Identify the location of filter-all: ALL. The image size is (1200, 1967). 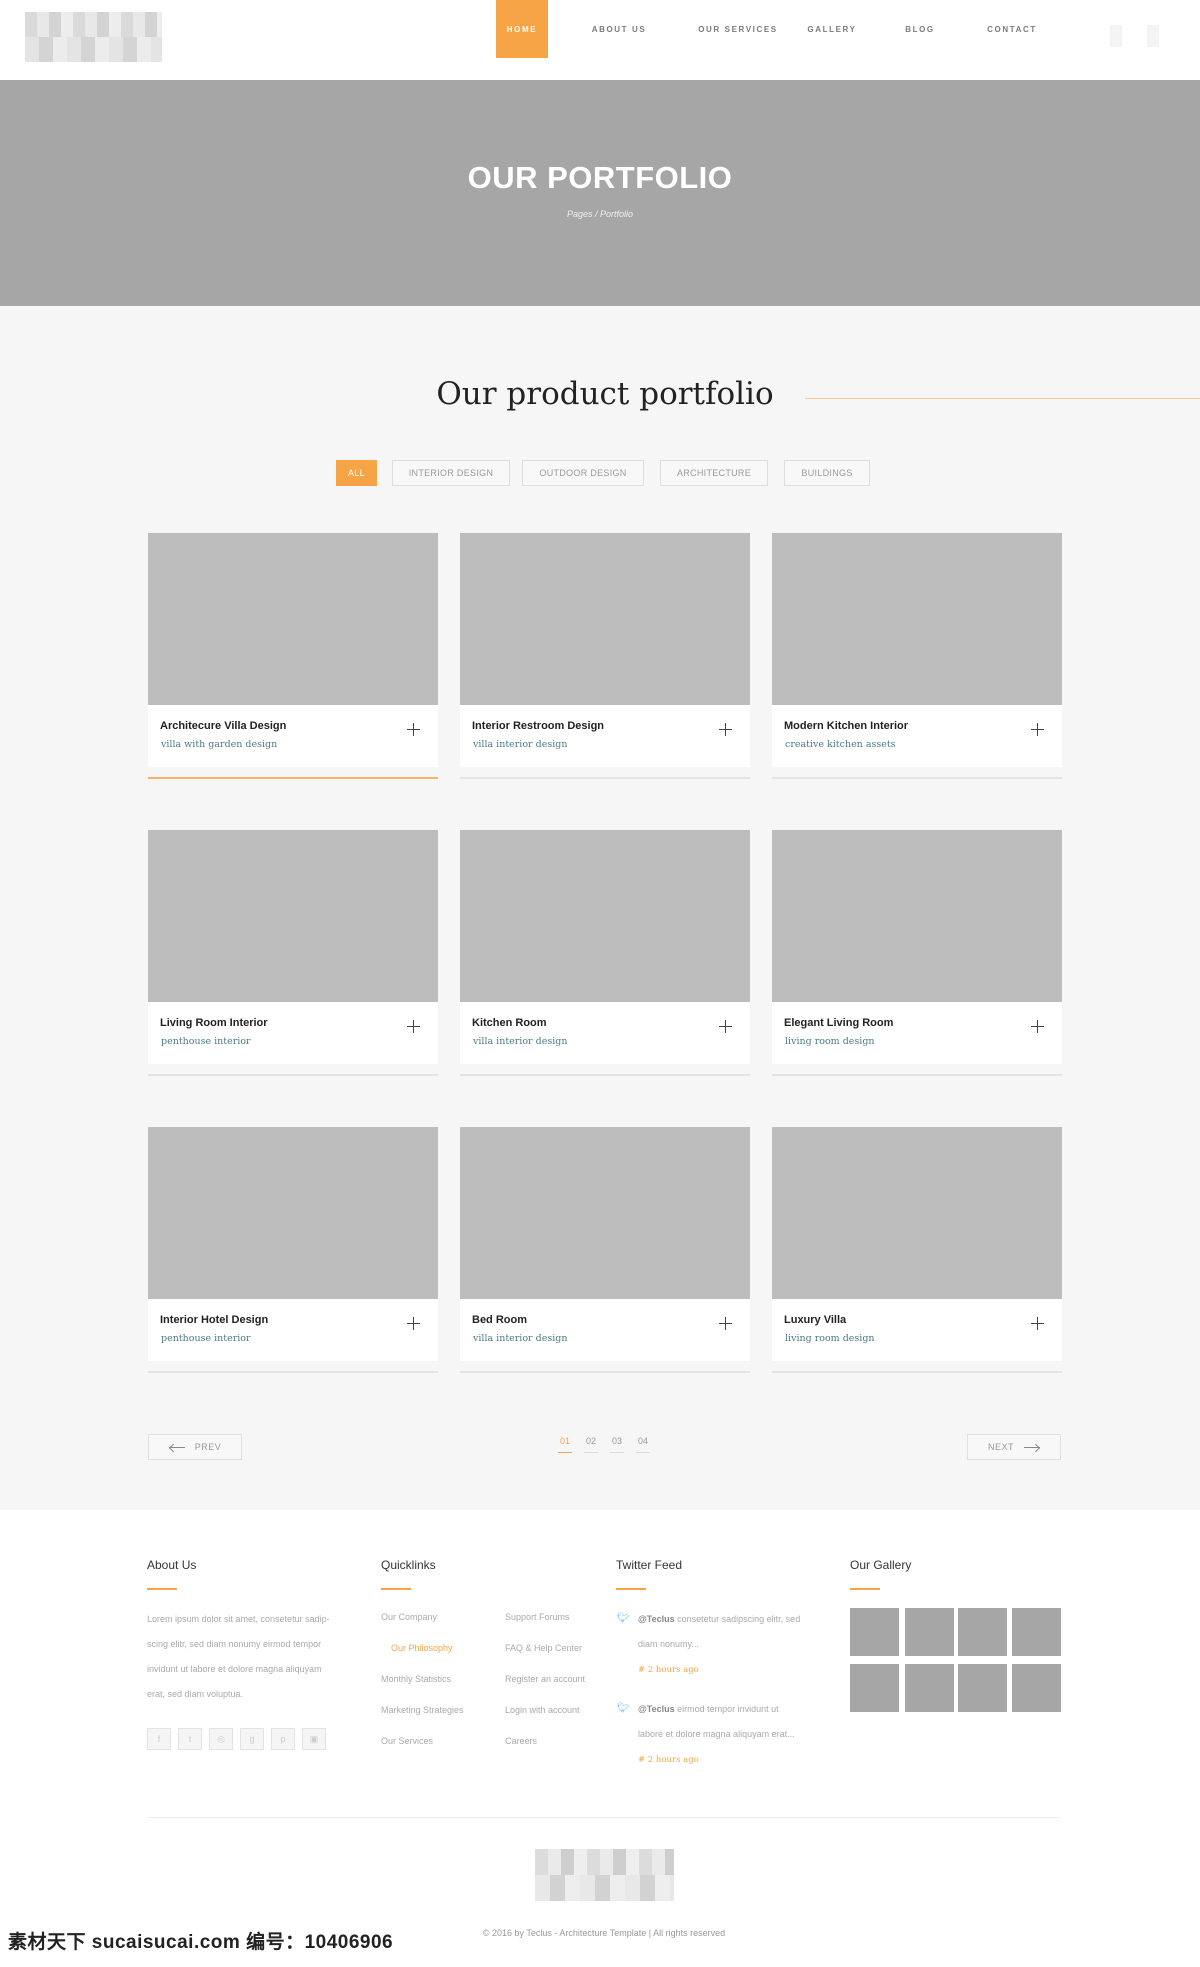
(356, 473).